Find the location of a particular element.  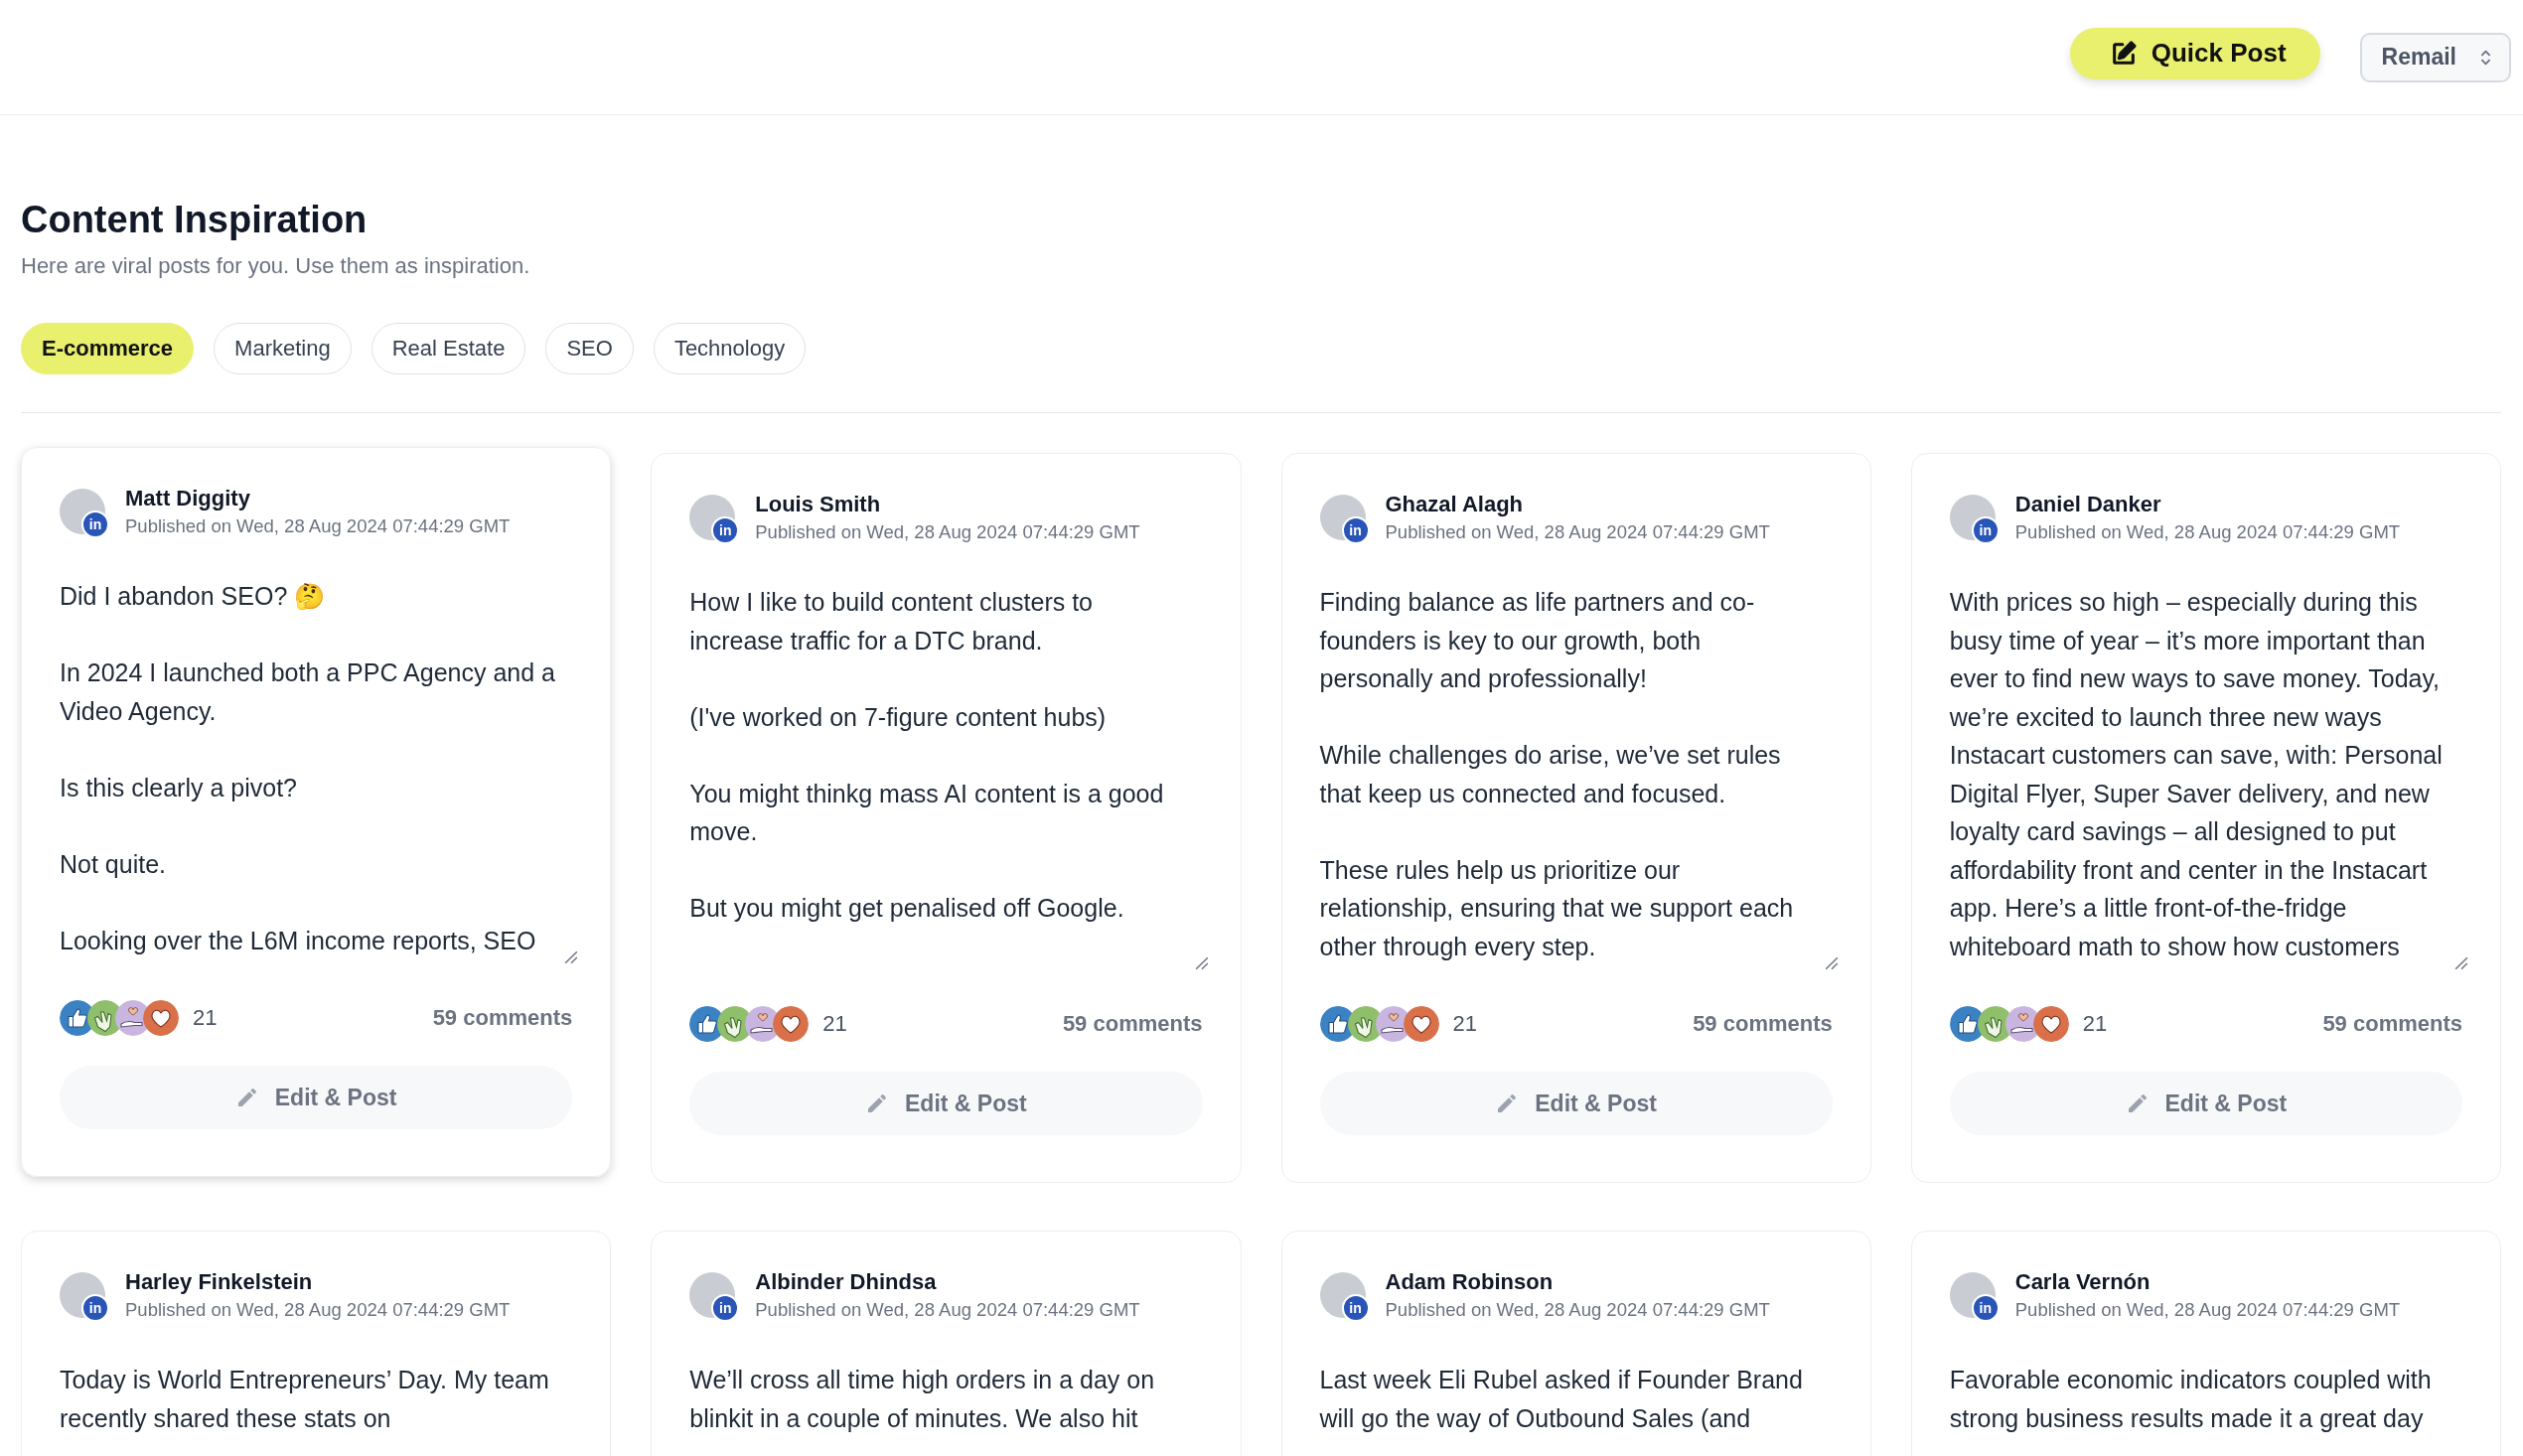

post-paragraph: Is this clearly a pivot? is located at coordinates (179, 787).